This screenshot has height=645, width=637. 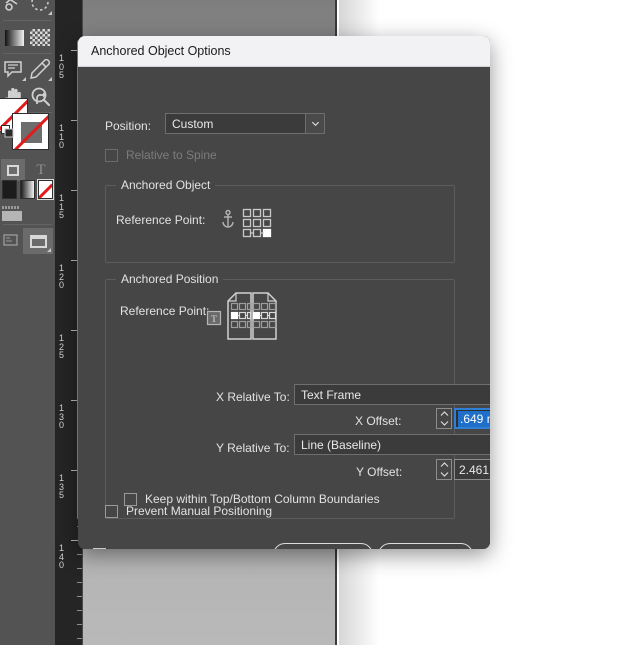 I want to click on x-relative-to-value: Text Frame, so click(x=331, y=394).